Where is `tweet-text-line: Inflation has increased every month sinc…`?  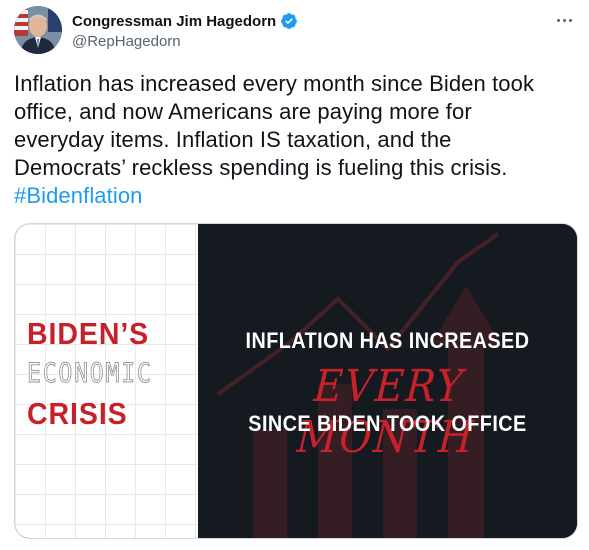 tweet-text-line: Inflation has increased every month sinc… is located at coordinates (274, 83).